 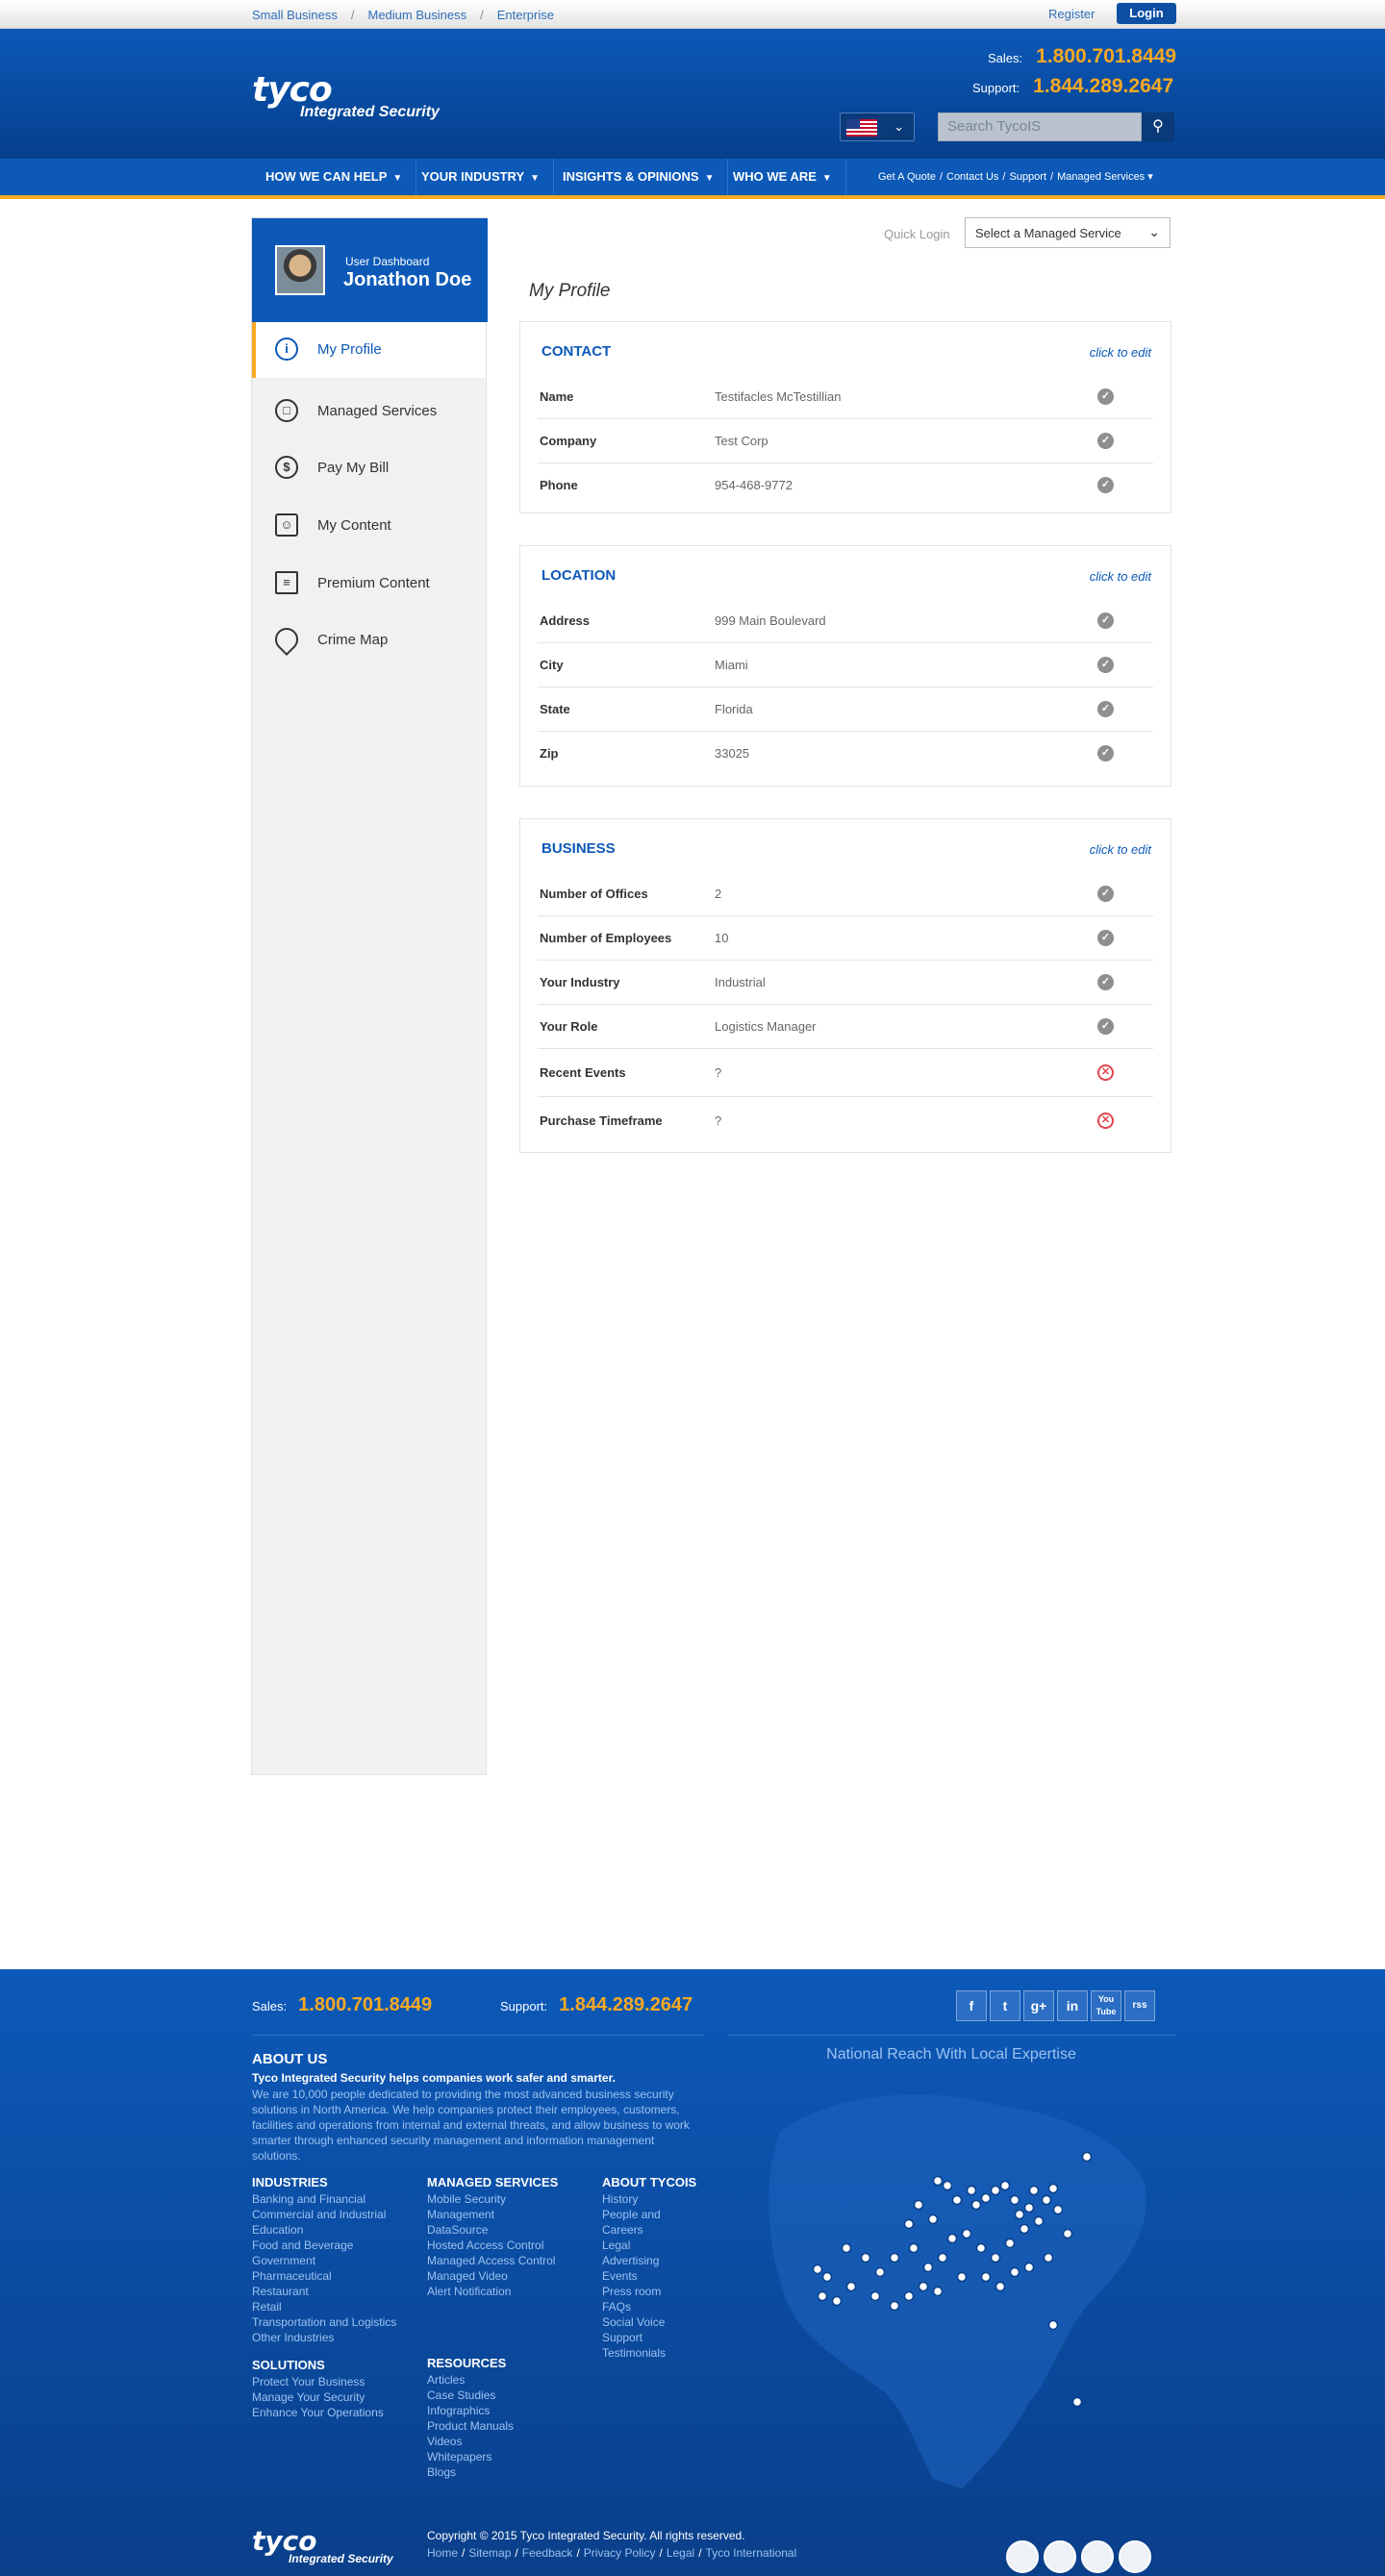 What do you see at coordinates (639, 177) in the screenshot?
I see `nav-insights-opinions: INSIGHTS & OPINIONS ▼` at bounding box center [639, 177].